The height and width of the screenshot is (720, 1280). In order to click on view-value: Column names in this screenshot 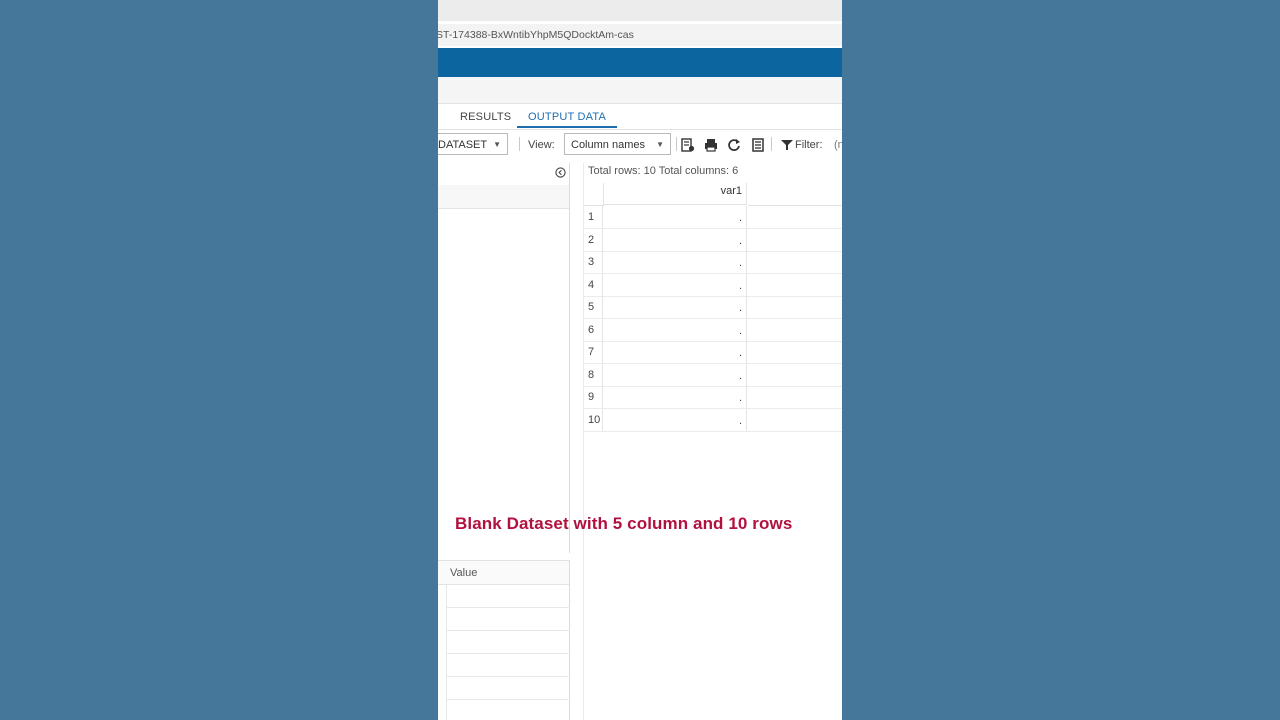, I will do `click(608, 145)`.